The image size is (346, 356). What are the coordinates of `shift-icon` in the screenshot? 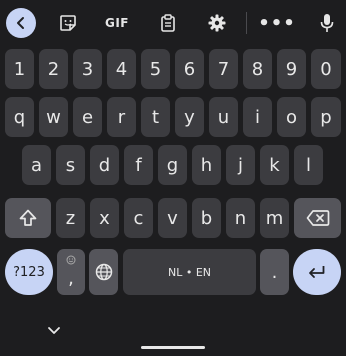 It's located at (28, 217).